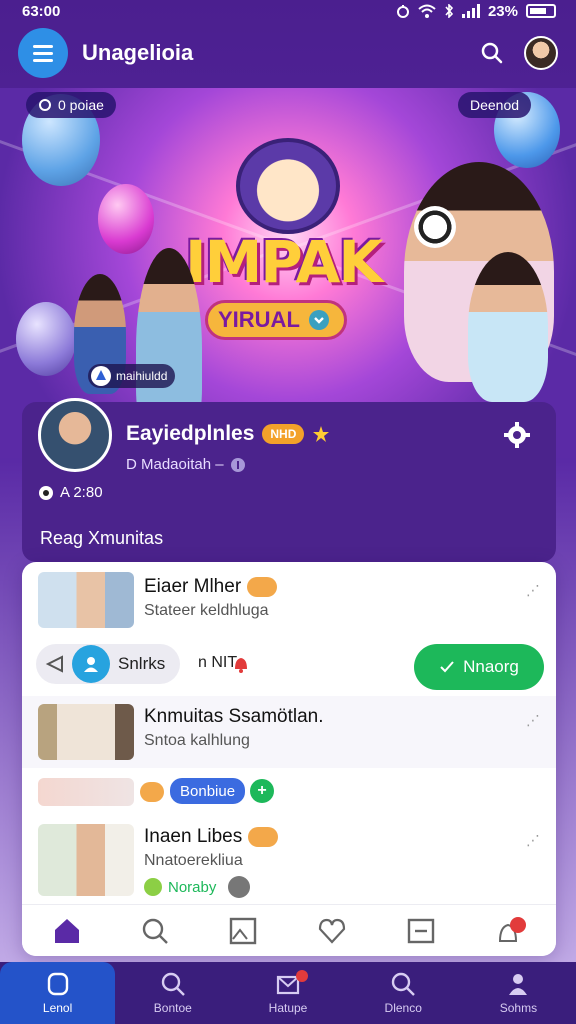  What do you see at coordinates (402, 11) in the screenshot?
I see `alarm-icon` at bounding box center [402, 11].